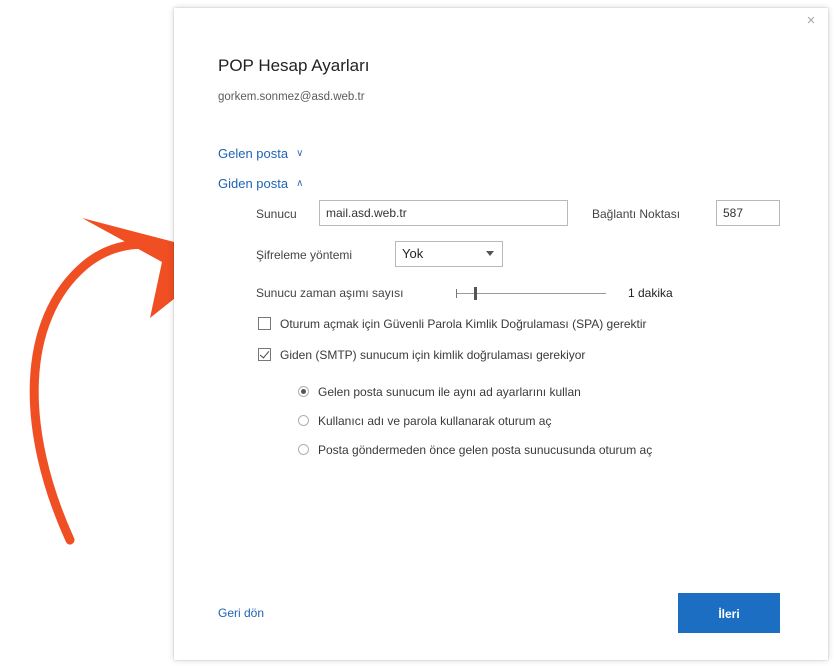 The height and width of the screenshot is (666, 834). I want to click on encryption-selected-value: Yok, so click(413, 253).